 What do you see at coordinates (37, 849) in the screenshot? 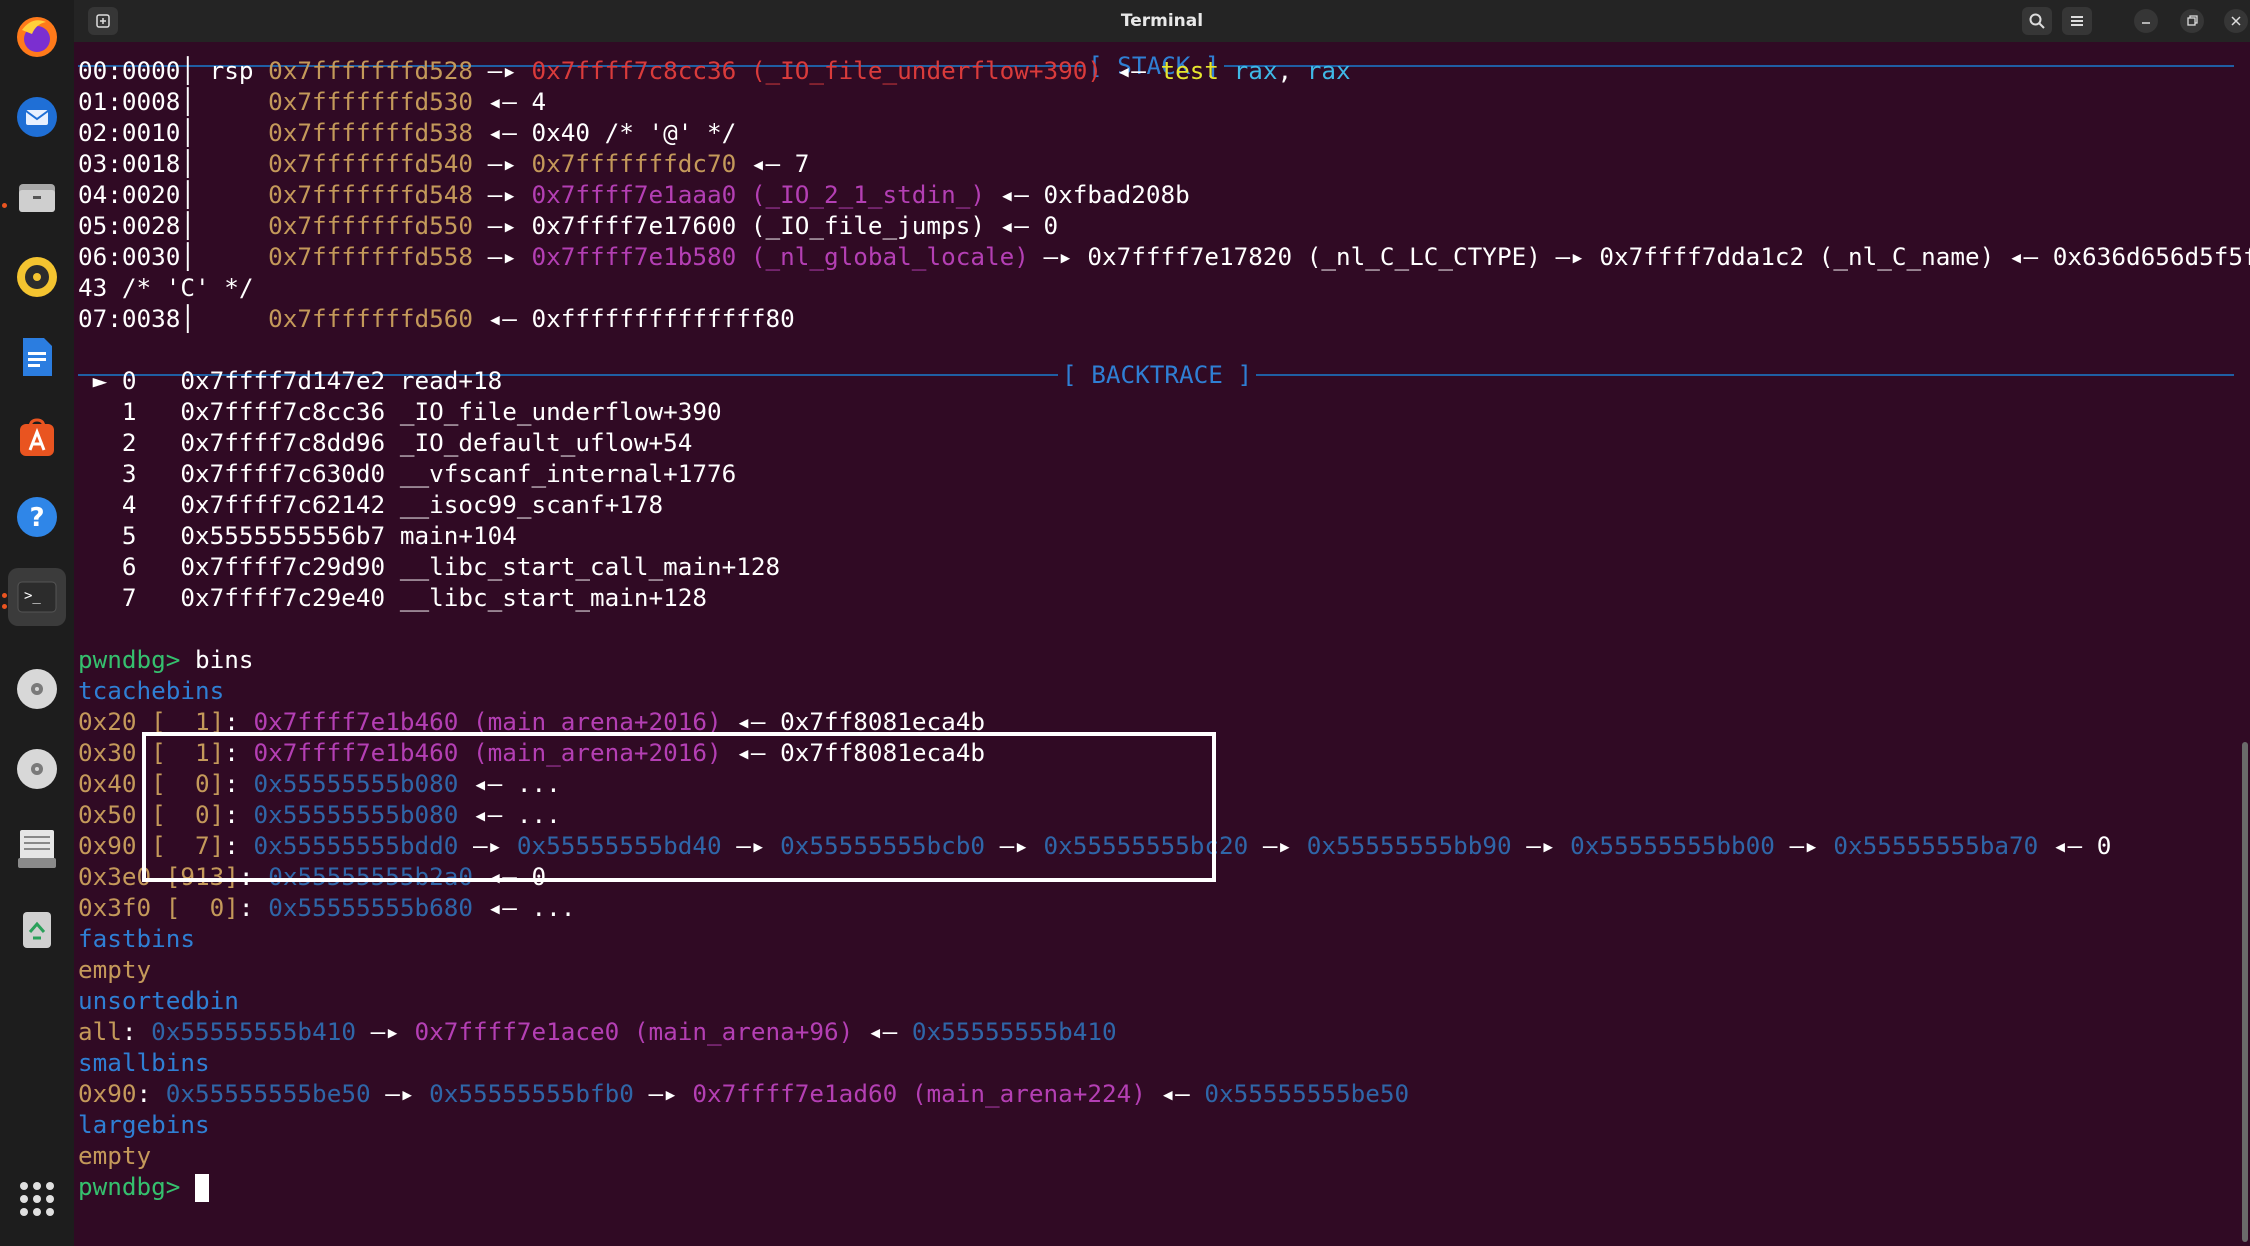
I see `file-manager-icon` at bounding box center [37, 849].